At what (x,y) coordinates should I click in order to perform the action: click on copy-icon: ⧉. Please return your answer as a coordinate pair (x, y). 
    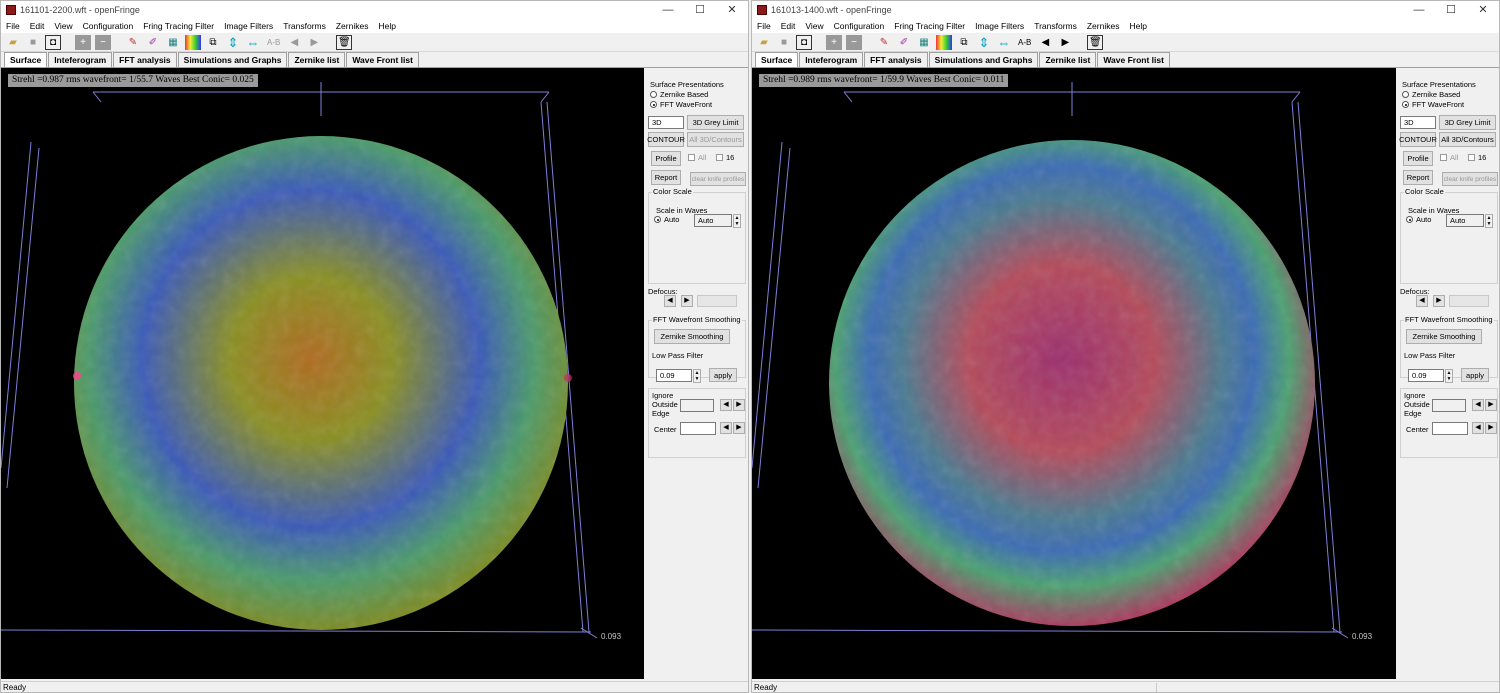
    Looking at the image, I should click on (213, 42).